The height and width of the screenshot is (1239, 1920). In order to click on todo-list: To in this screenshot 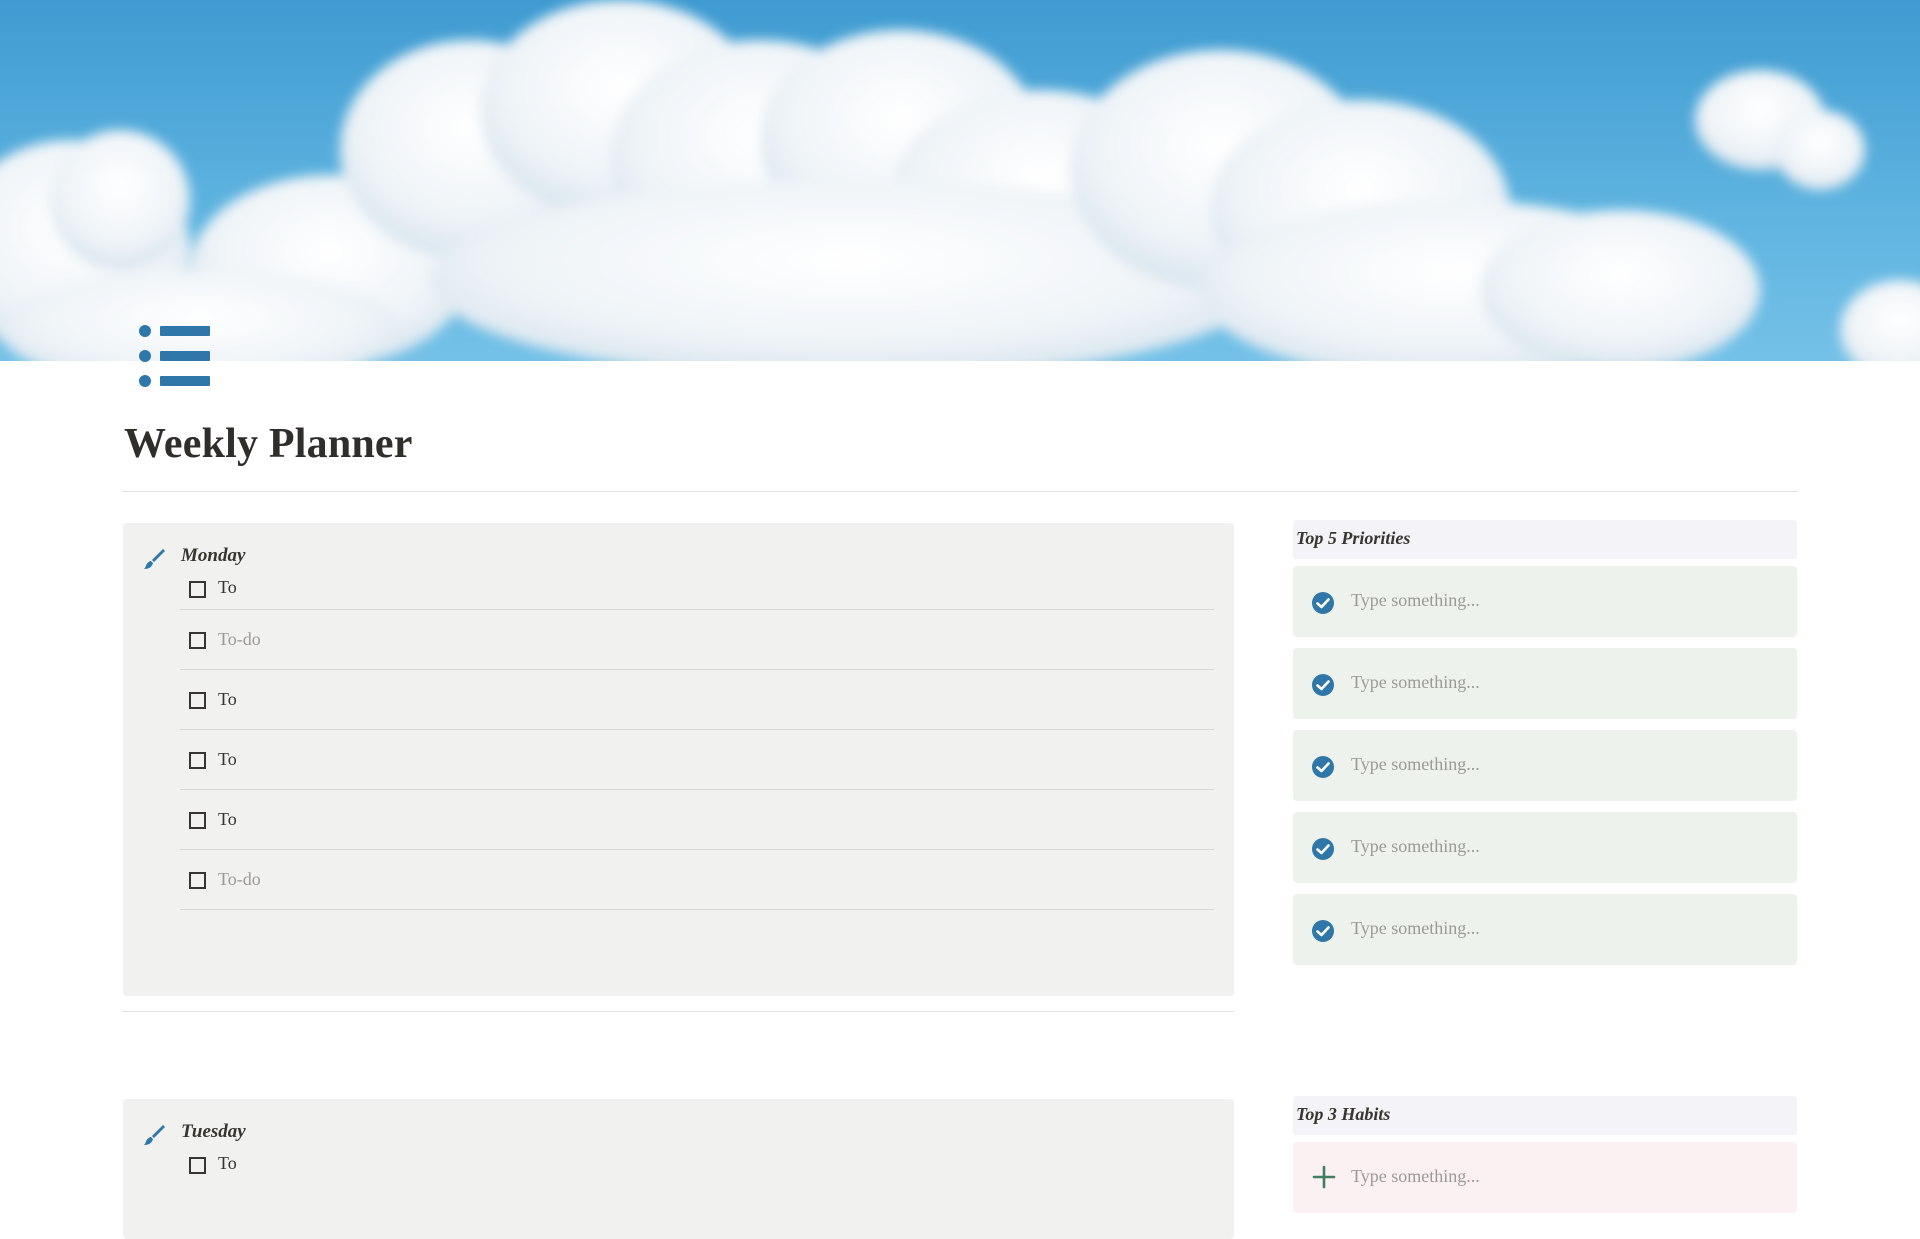, I will do `click(697, 1166)`.